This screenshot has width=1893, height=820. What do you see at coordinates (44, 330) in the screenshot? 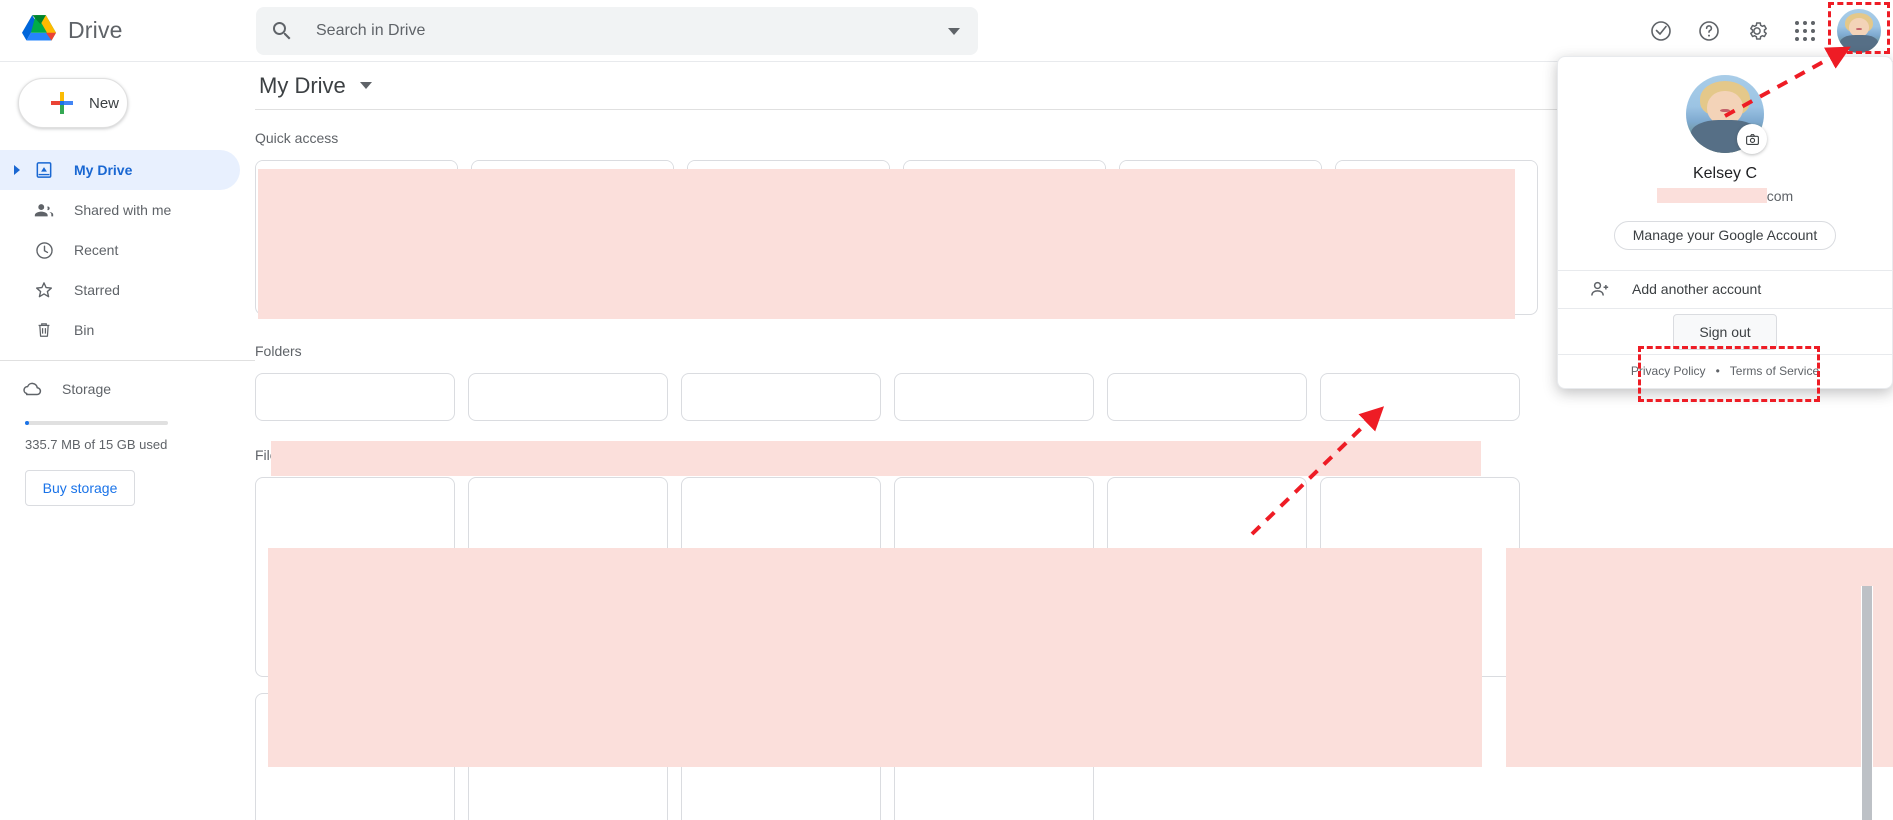
I see `trash-icon` at bounding box center [44, 330].